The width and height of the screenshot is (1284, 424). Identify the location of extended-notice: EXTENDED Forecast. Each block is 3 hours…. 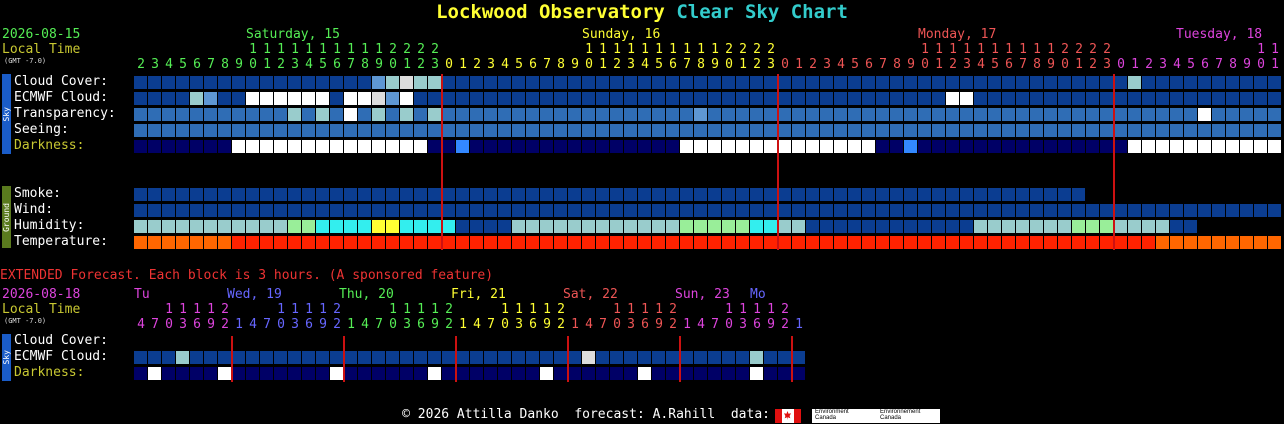
(246, 275).